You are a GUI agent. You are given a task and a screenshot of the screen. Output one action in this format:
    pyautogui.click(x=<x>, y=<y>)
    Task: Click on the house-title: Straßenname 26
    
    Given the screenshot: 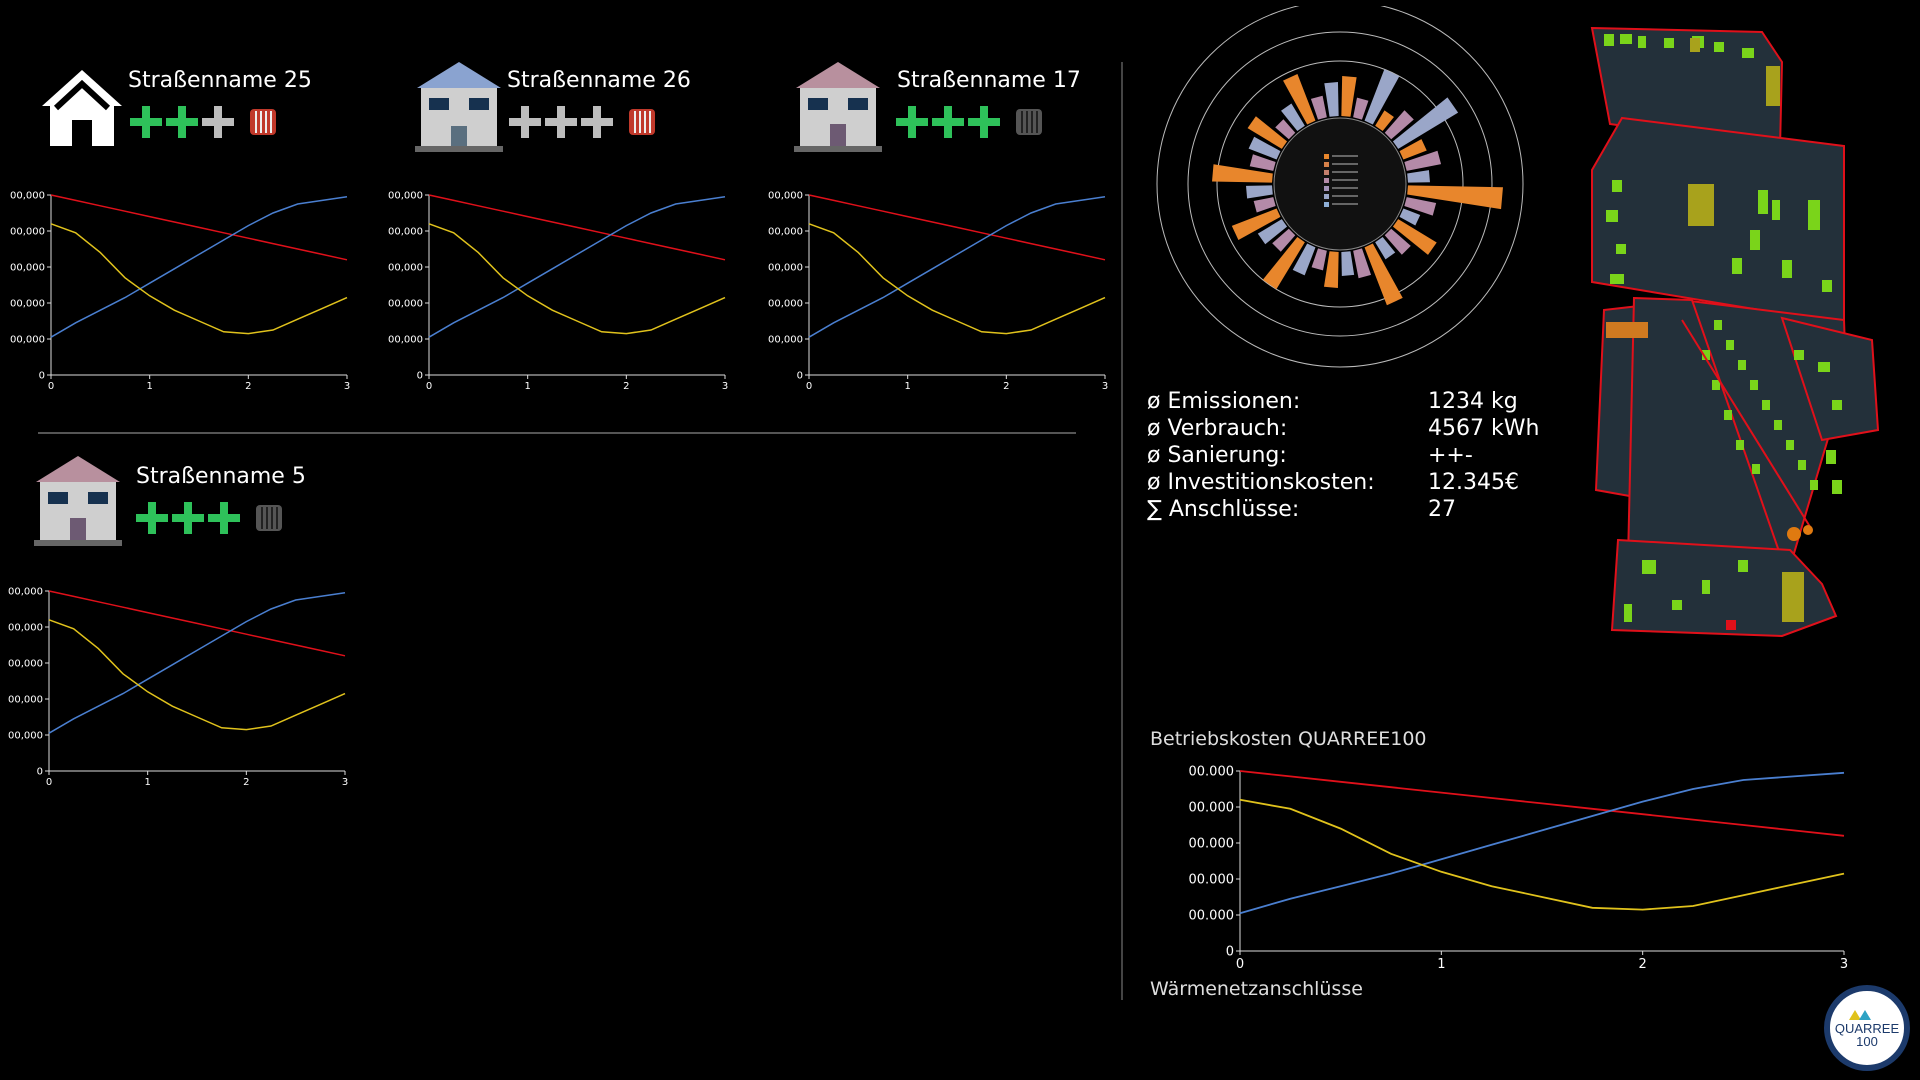 What is the action you would take?
    pyautogui.click(x=599, y=80)
    